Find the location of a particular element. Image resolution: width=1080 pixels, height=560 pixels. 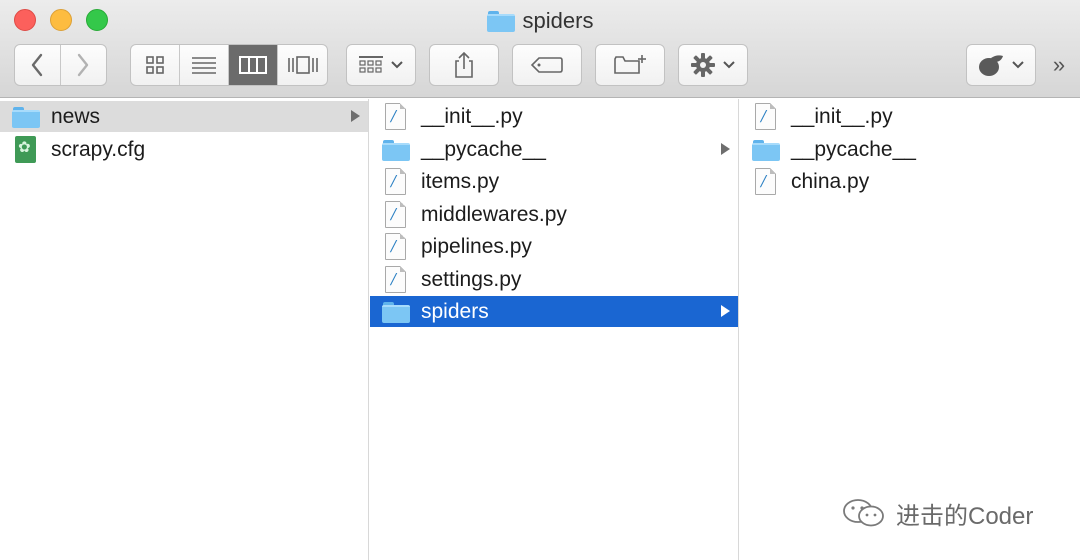

file-row: / settings.py is located at coordinates (554, 279).